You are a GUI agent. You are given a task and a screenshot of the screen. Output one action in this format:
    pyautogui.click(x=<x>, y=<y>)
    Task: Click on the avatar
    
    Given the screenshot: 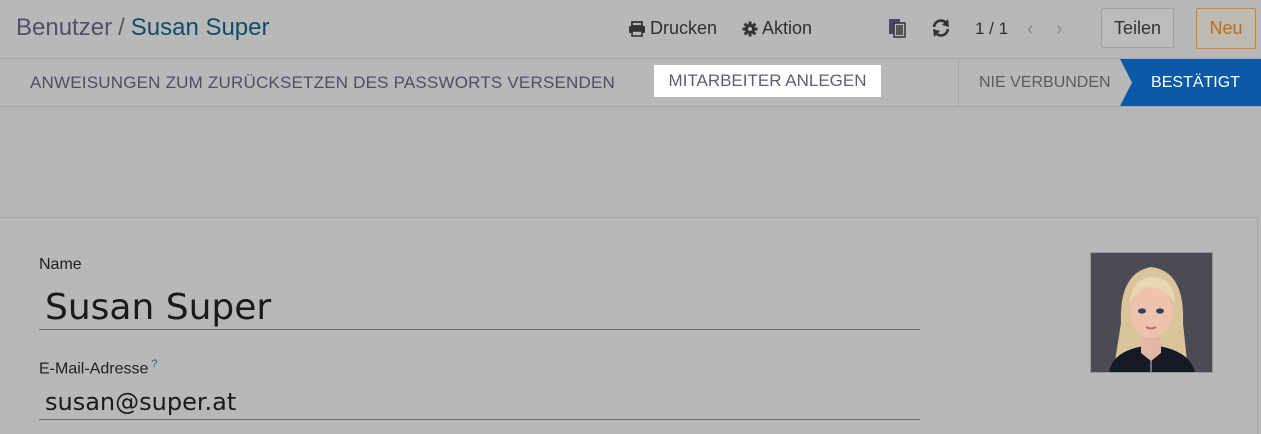 What is the action you would take?
    pyautogui.click(x=1151, y=312)
    